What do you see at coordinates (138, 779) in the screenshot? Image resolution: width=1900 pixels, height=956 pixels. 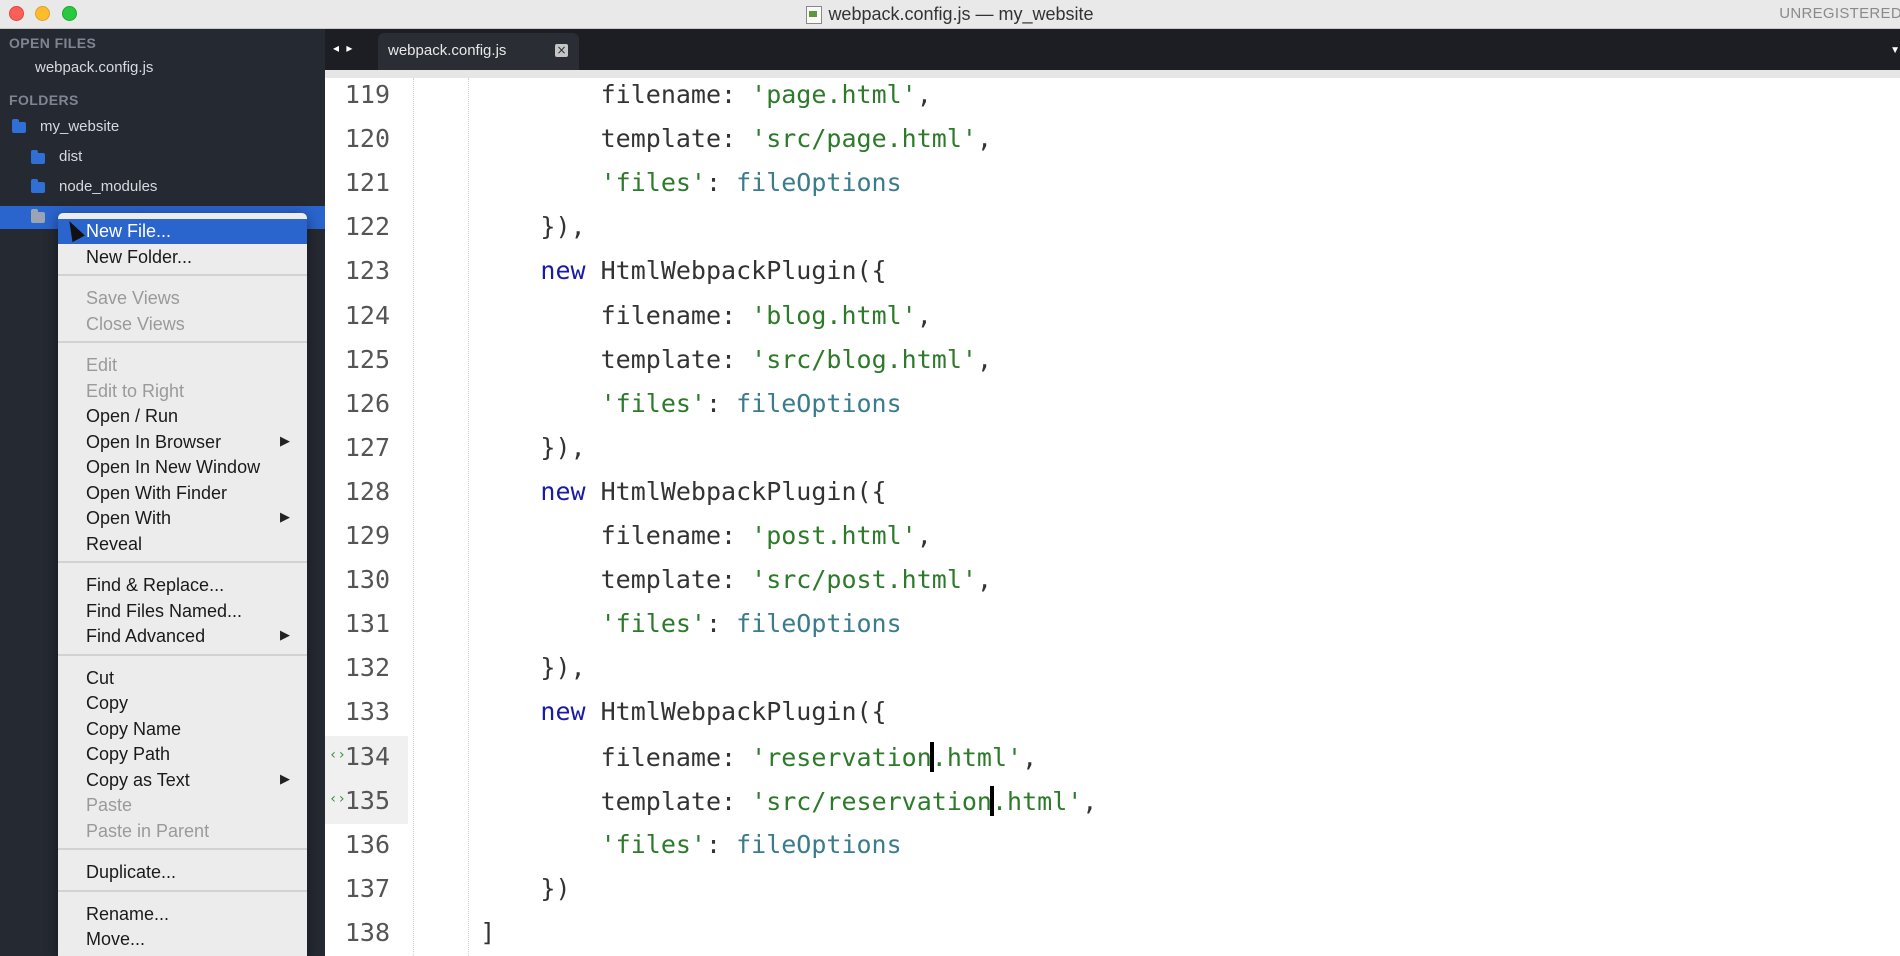 I see `menu-item-label: Copy as Text` at bounding box center [138, 779].